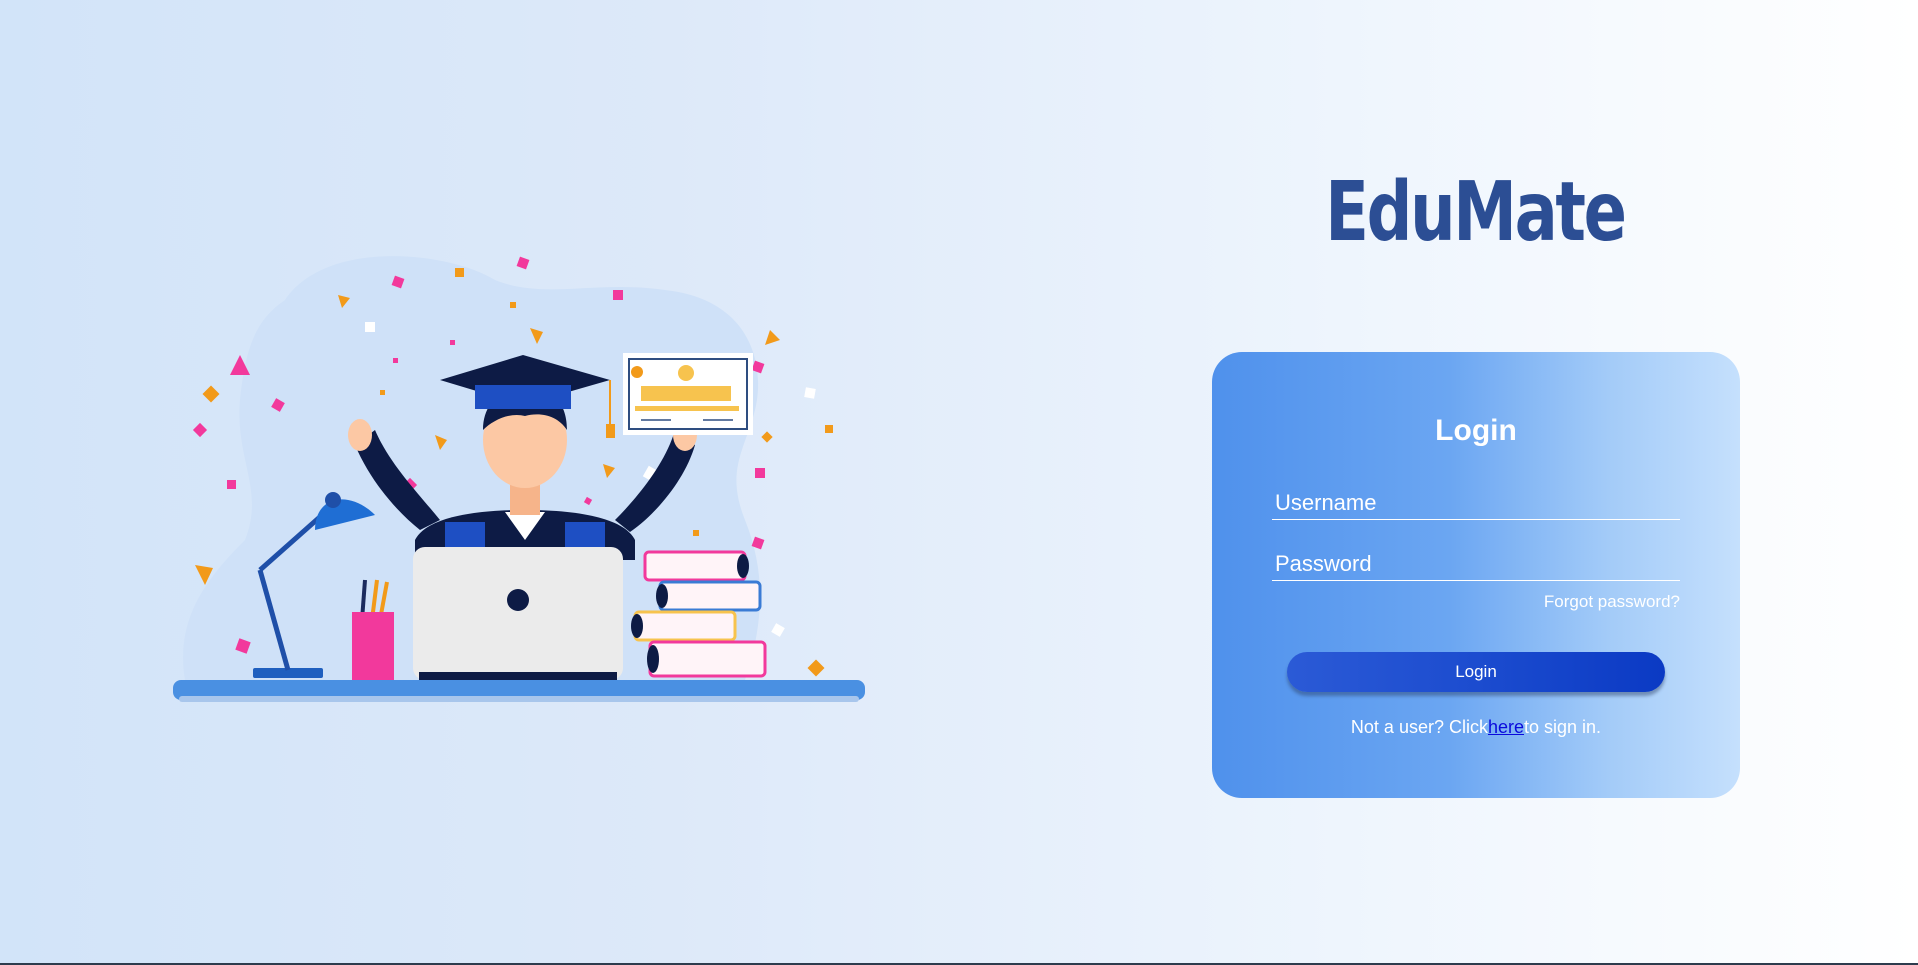  I want to click on signup-link: here, so click(1506, 727).